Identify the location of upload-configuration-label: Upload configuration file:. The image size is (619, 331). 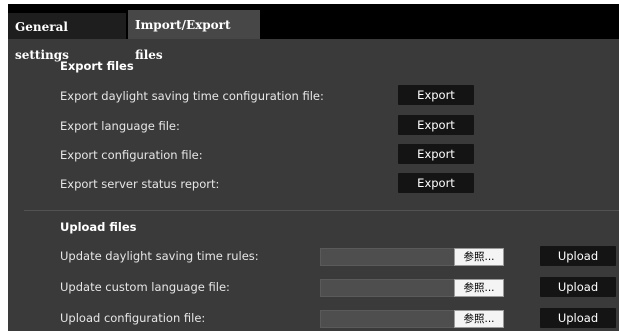
(133, 318).